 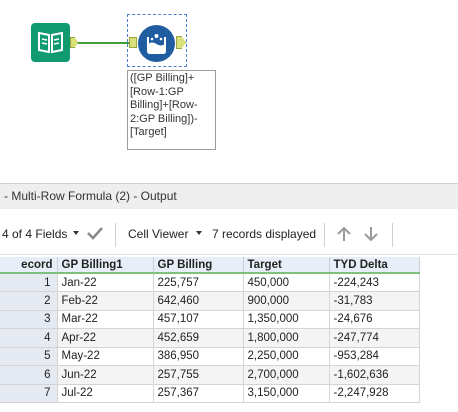 I want to click on record-number: 3, so click(x=29, y=319).